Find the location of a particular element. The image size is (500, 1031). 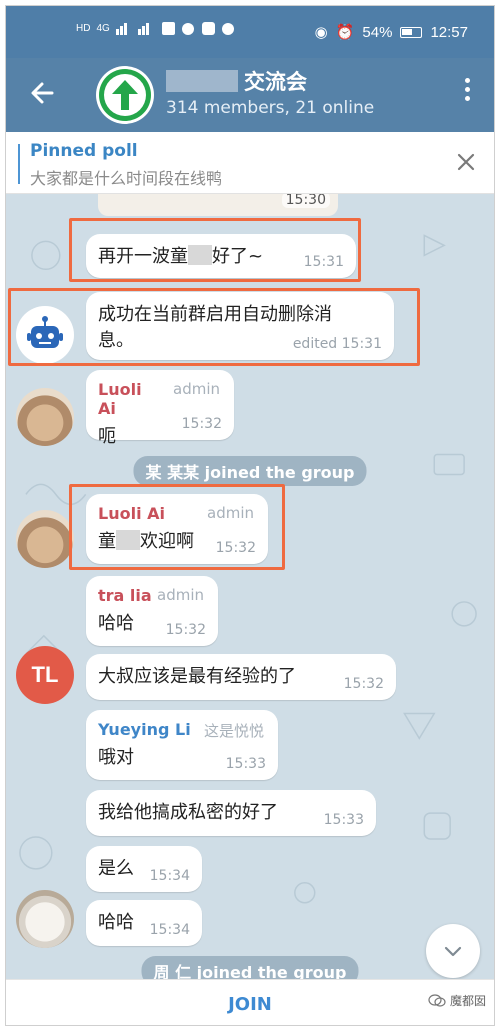

chat-subtitle: 314 members, 21 online is located at coordinates (270, 108).